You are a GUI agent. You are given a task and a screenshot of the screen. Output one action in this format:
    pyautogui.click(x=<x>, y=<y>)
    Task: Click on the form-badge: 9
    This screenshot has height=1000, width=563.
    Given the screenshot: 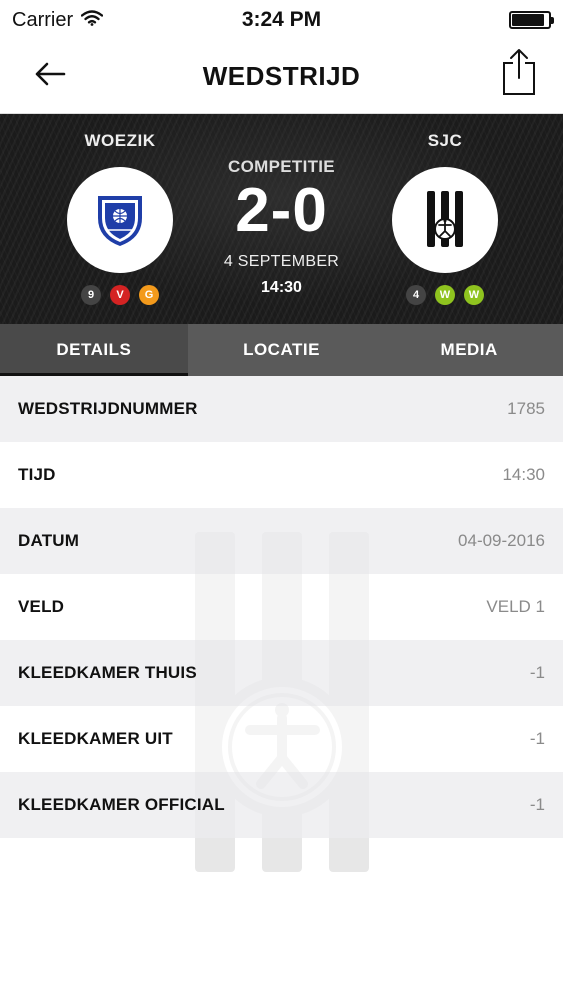 What is the action you would take?
    pyautogui.click(x=91, y=295)
    